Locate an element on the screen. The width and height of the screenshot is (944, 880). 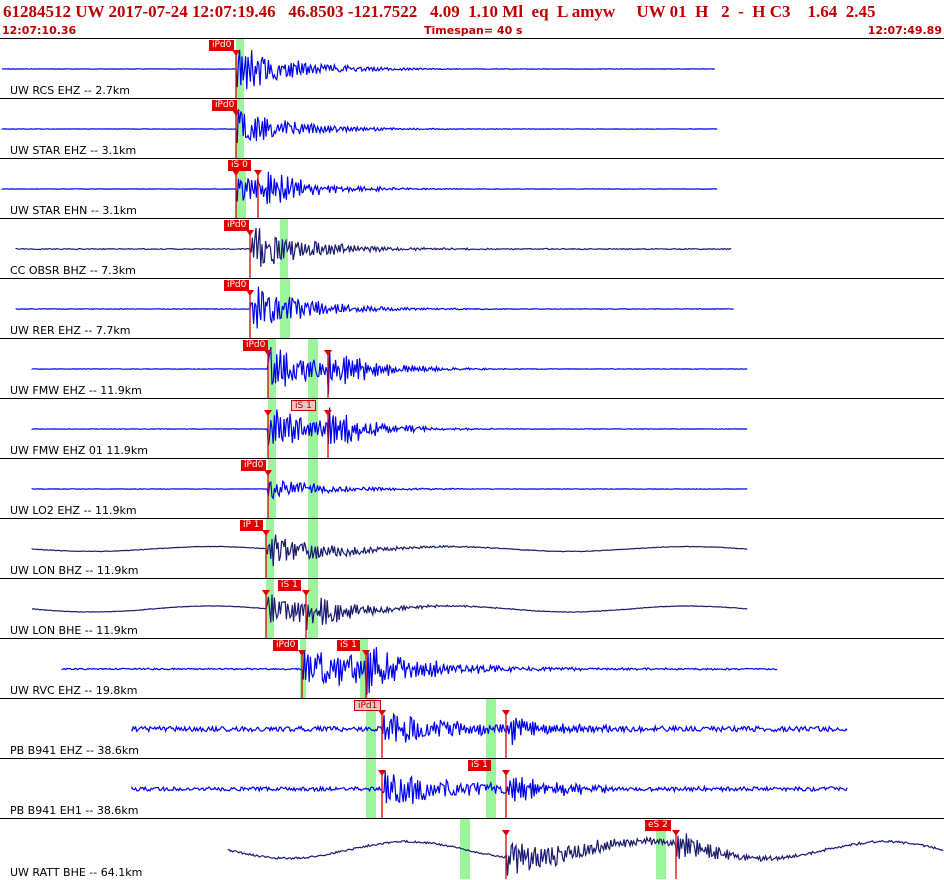
trace-panel-lon-bhe: iS 1 UW LON BHE -- 11.9km is located at coordinates (472, 608).